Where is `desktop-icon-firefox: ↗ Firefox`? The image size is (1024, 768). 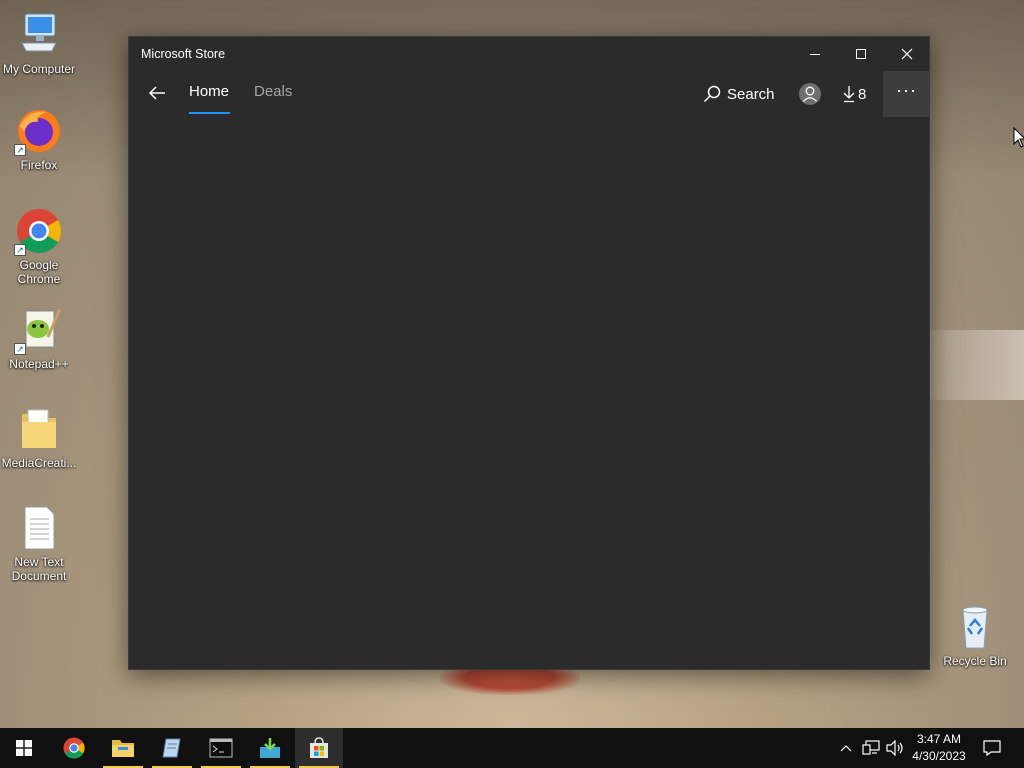 desktop-icon-firefox: ↗ Firefox is located at coordinates (39, 139).